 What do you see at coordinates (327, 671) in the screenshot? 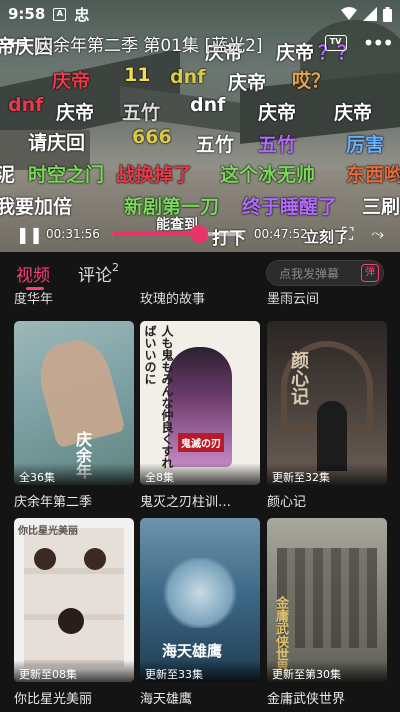
I see `episode-badge: 更新至第30集` at bounding box center [327, 671].